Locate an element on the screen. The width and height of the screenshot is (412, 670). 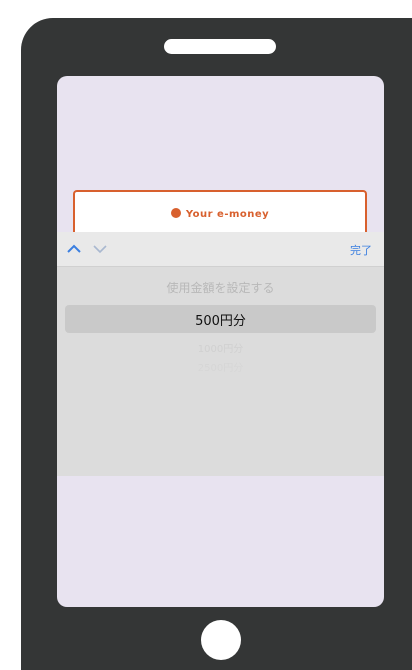
chevron-up-icon is located at coordinates (74, 249).